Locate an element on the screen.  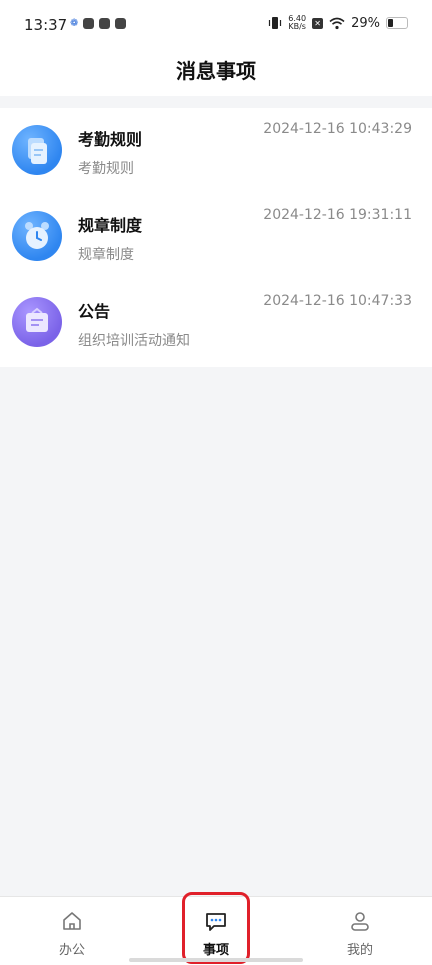
message-subtitle: 考勤规则 is located at coordinates (106, 169).